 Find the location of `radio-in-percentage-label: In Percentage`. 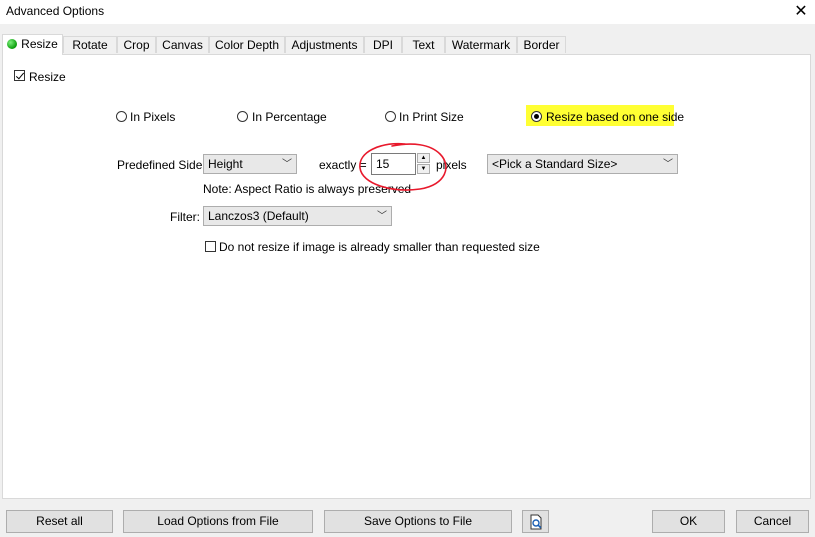

radio-in-percentage-label: In Percentage is located at coordinates (289, 117).